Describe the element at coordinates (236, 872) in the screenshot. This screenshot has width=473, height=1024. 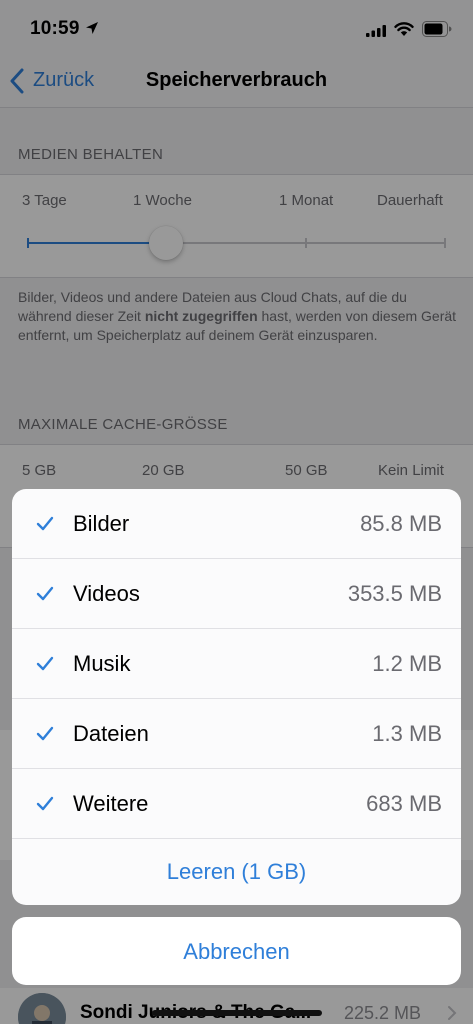
I see `clear-cache-button: Leeren (1 GB)` at that location.